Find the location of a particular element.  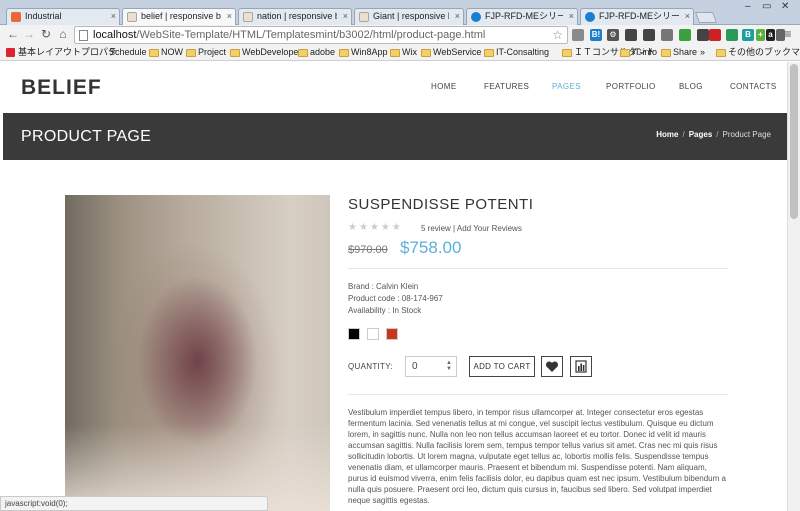

color-swatch-black is located at coordinates (354, 334).